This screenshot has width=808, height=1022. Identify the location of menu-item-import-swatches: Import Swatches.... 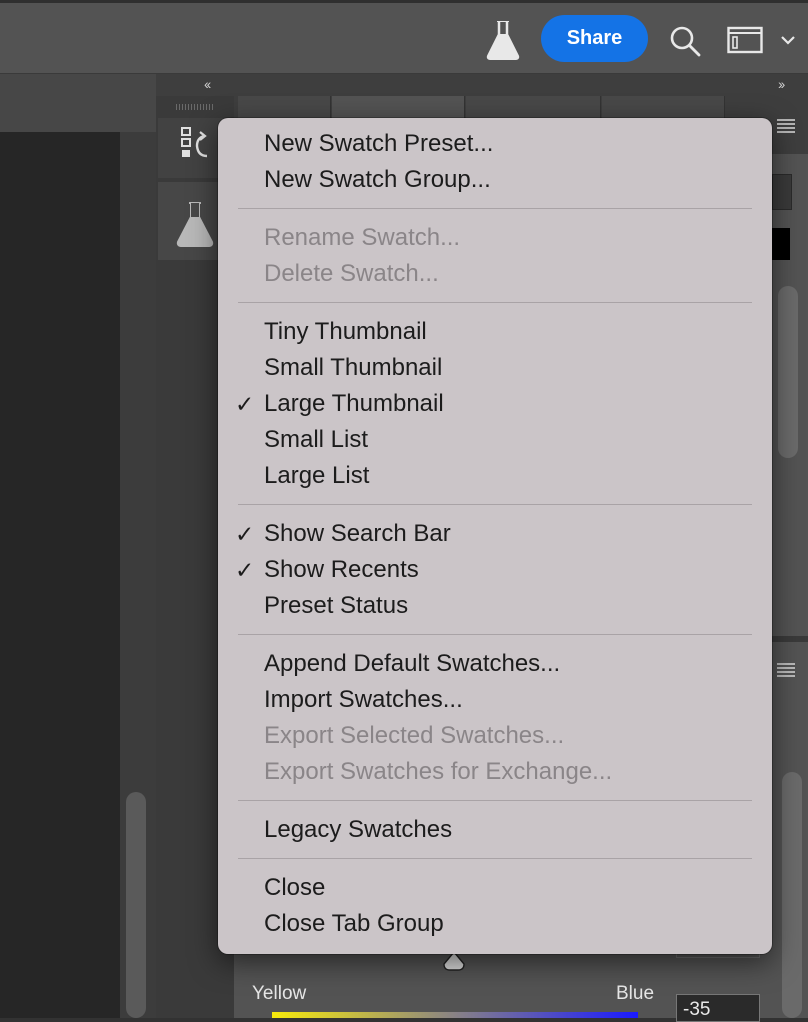
(495, 700).